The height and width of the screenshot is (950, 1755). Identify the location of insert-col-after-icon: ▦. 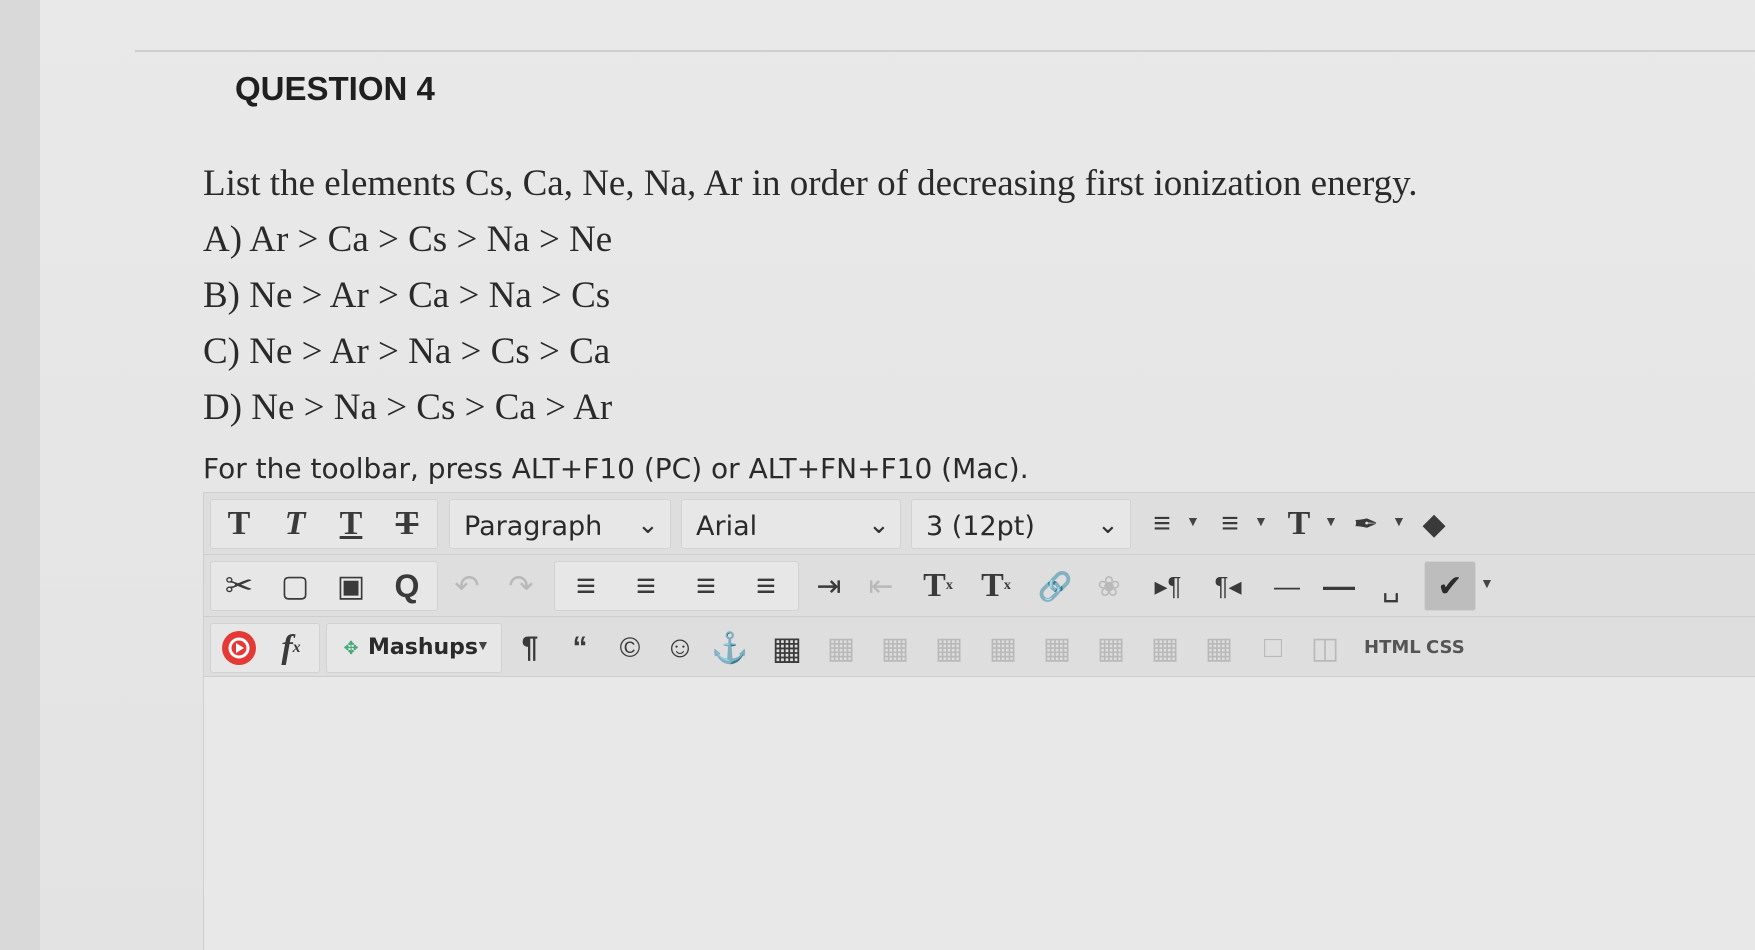
(1165, 648).